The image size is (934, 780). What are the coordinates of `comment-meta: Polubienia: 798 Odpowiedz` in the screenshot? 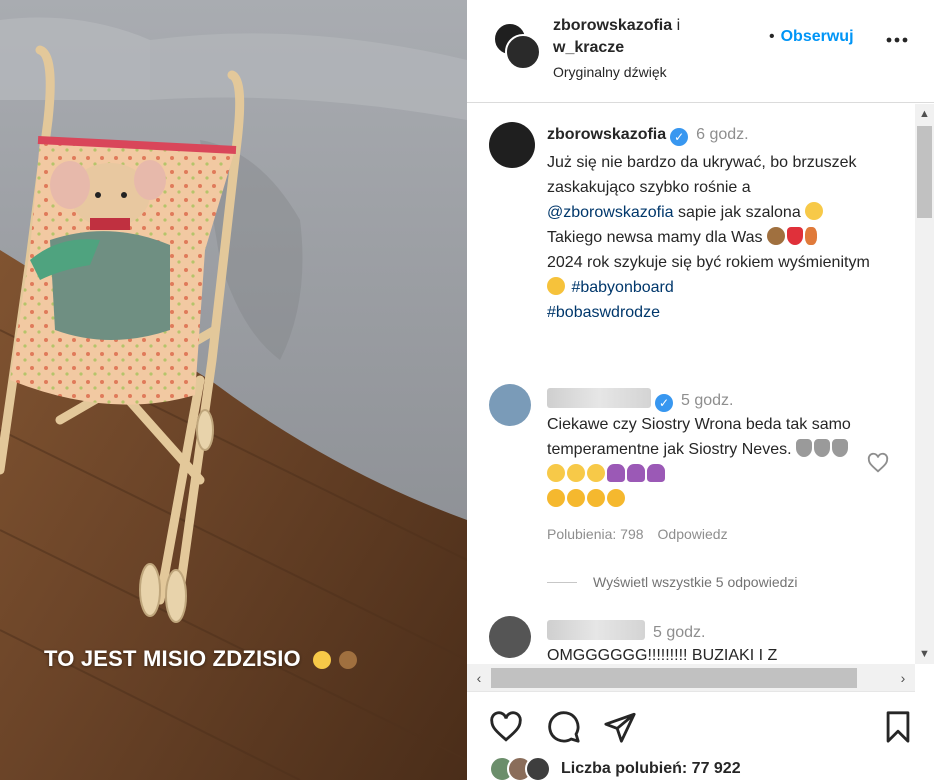 It's located at (637, 534).